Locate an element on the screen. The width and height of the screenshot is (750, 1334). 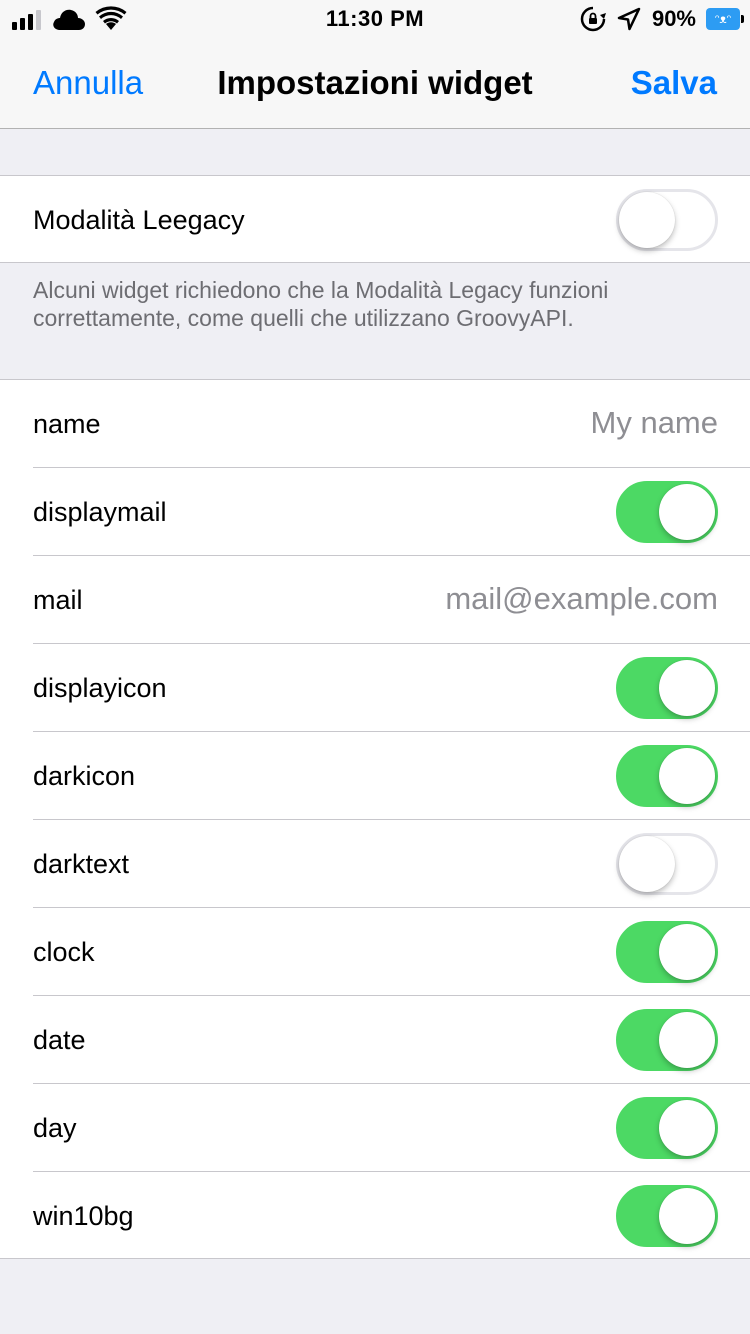
displayicon-toggle is located at coordinates (667, 688).